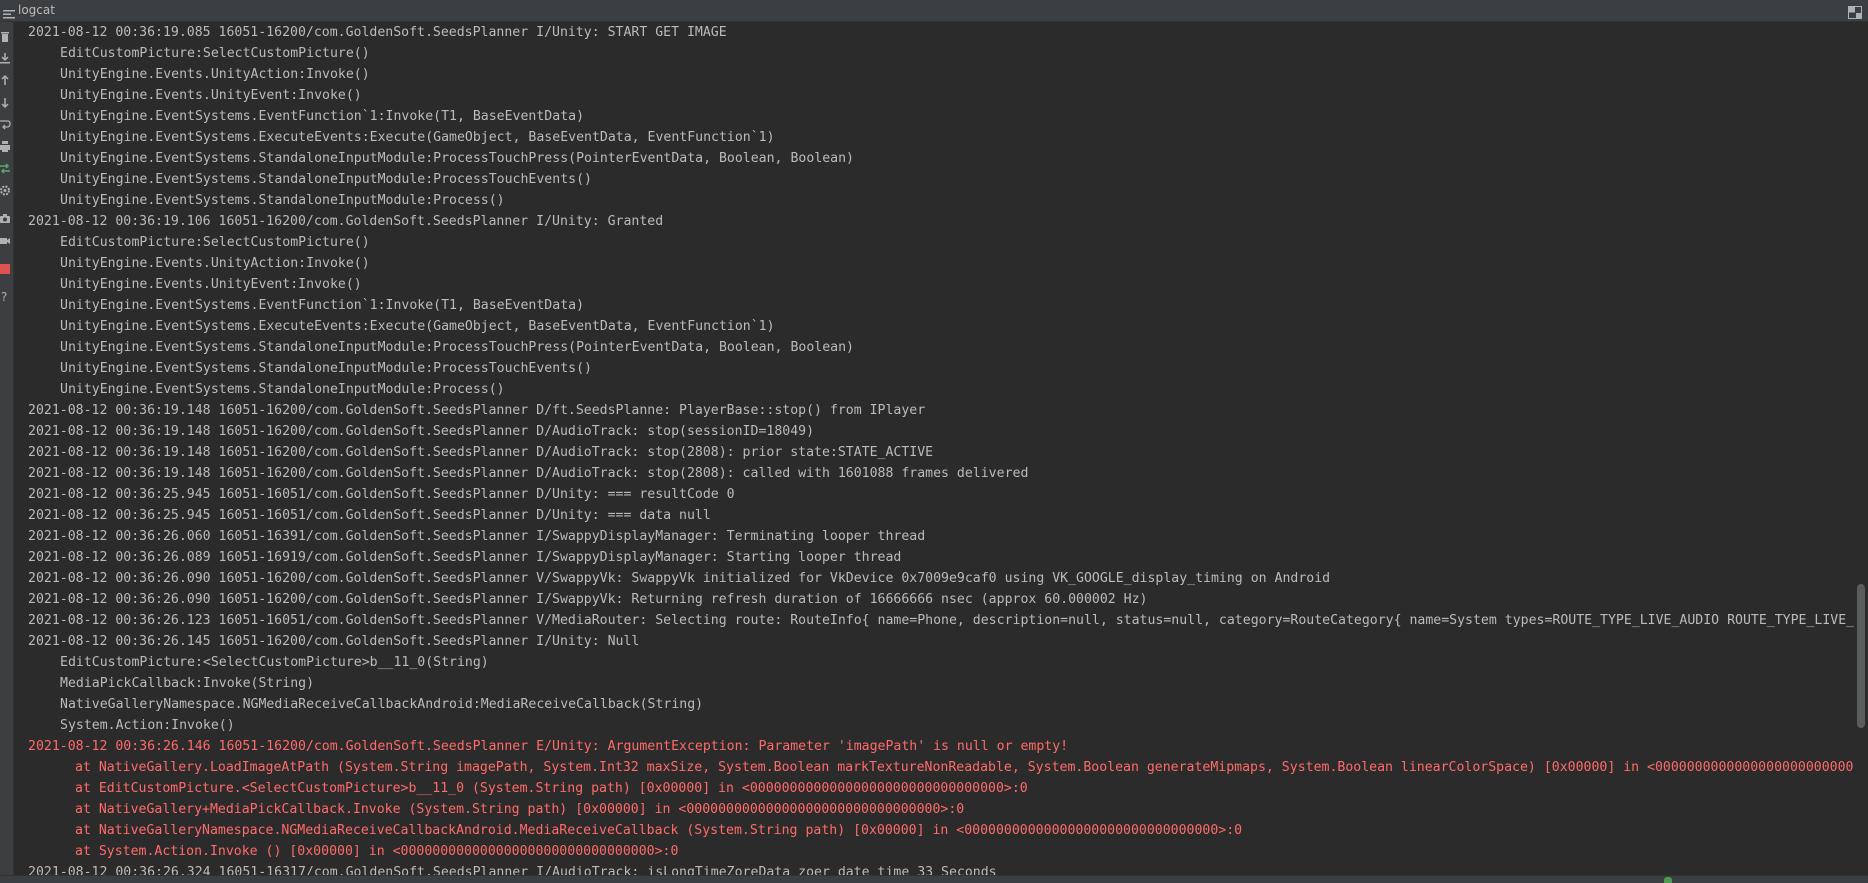 Image resolution: width=1868 pixels, height=883 pixels. What do you see at coordinates (934, 879) in the screenshot?
I see `status-bar` at bounding box center [934, 879].